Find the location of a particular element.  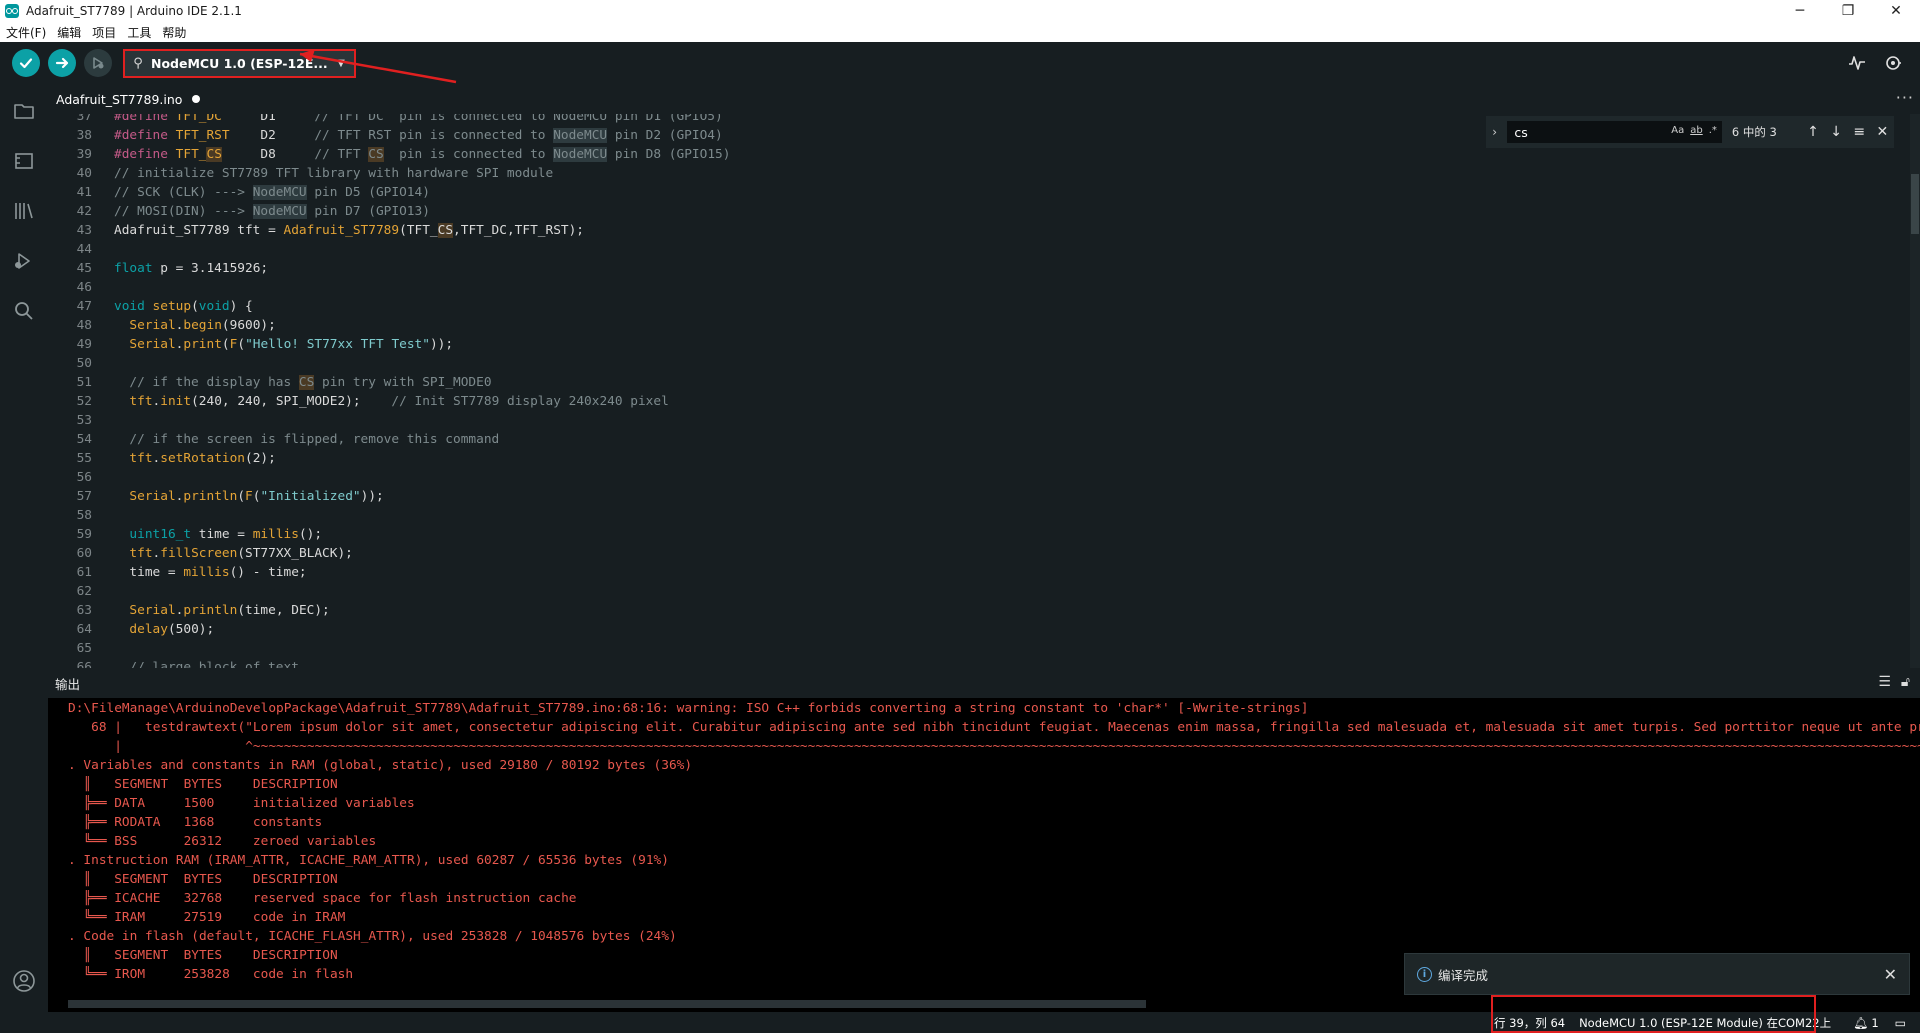

editor-scrollbar is located at coordinates (1915, 391).